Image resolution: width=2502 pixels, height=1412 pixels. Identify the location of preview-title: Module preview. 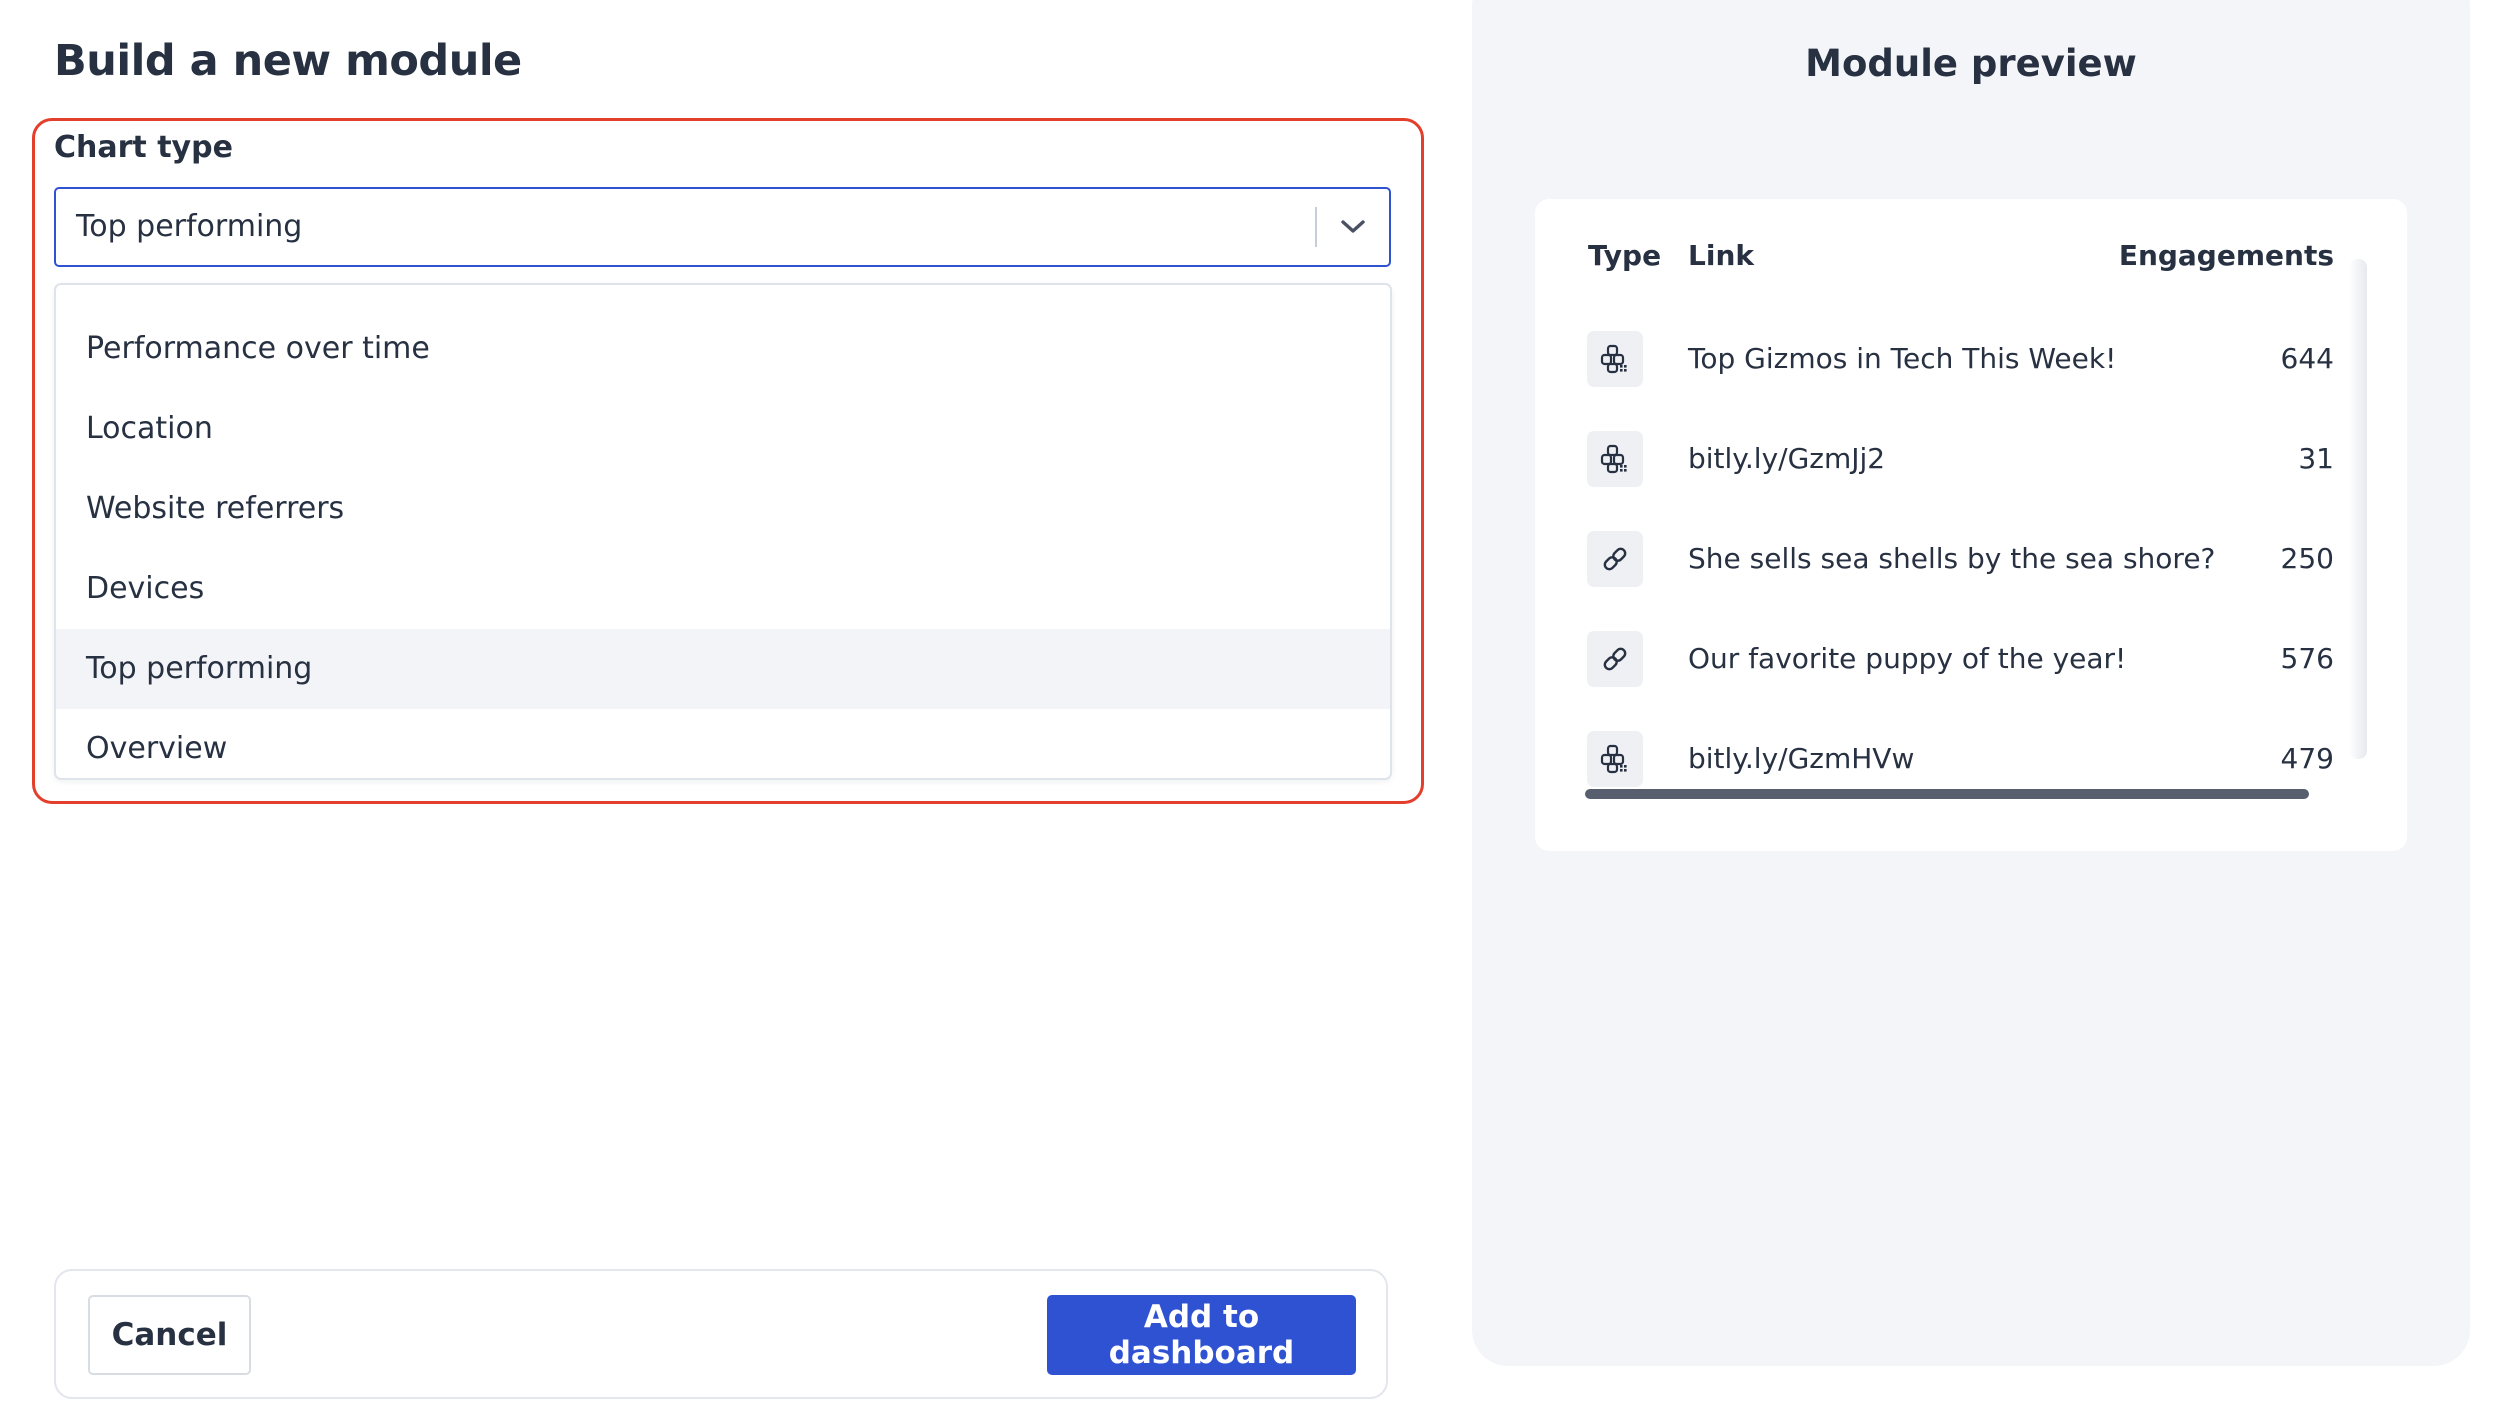
(1971, 63).